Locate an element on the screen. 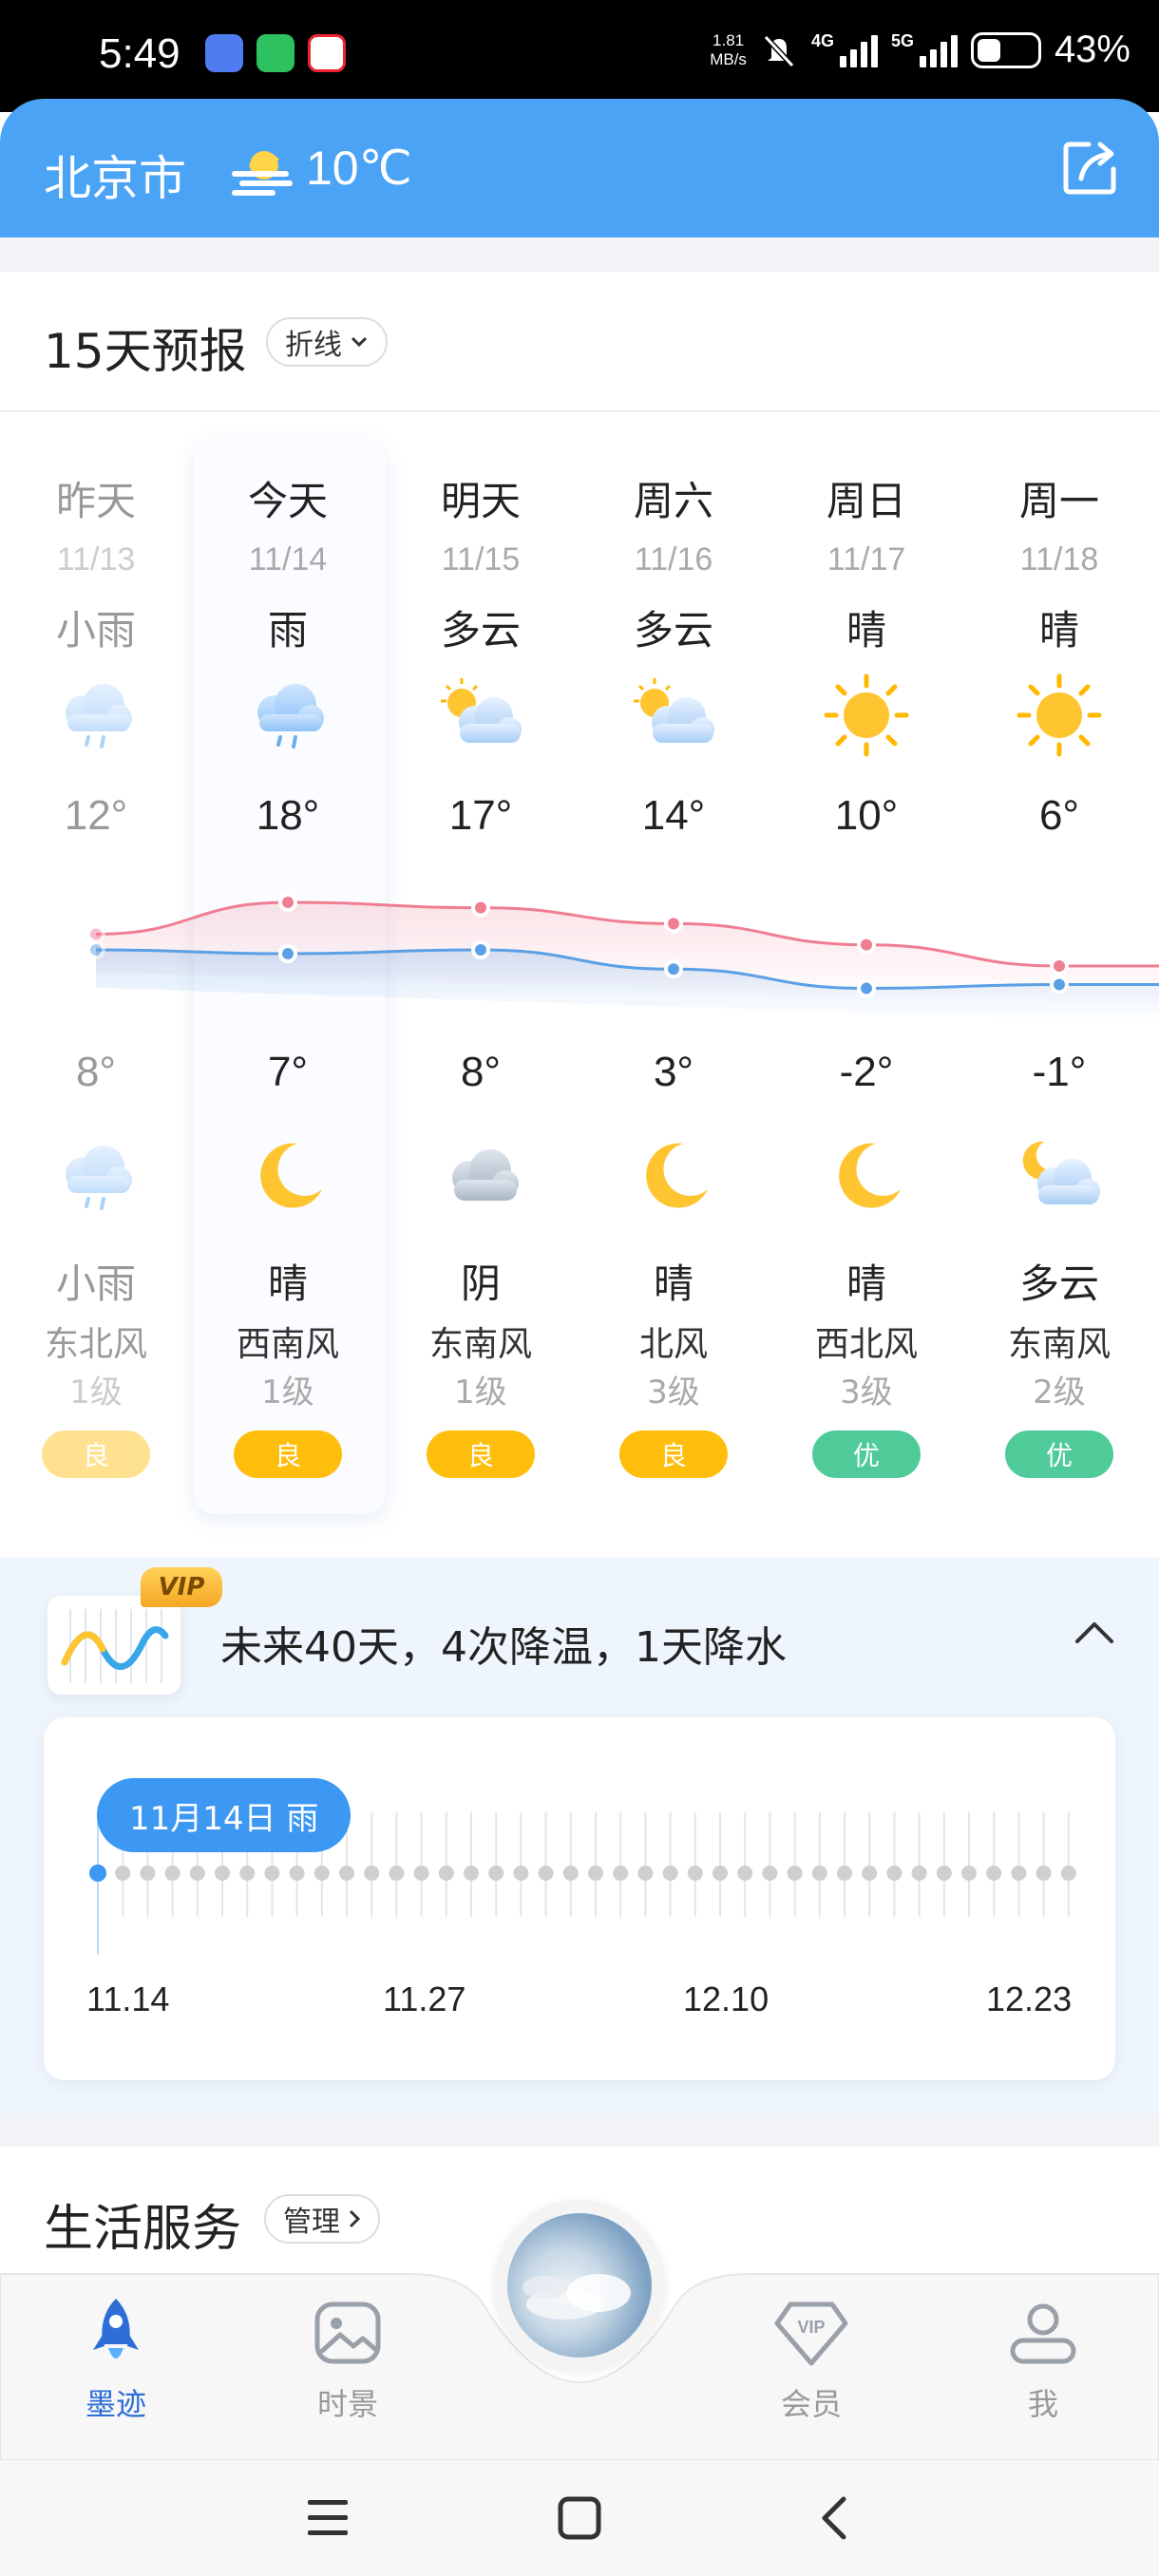  home-icon is located at coordinates (579, 2518).